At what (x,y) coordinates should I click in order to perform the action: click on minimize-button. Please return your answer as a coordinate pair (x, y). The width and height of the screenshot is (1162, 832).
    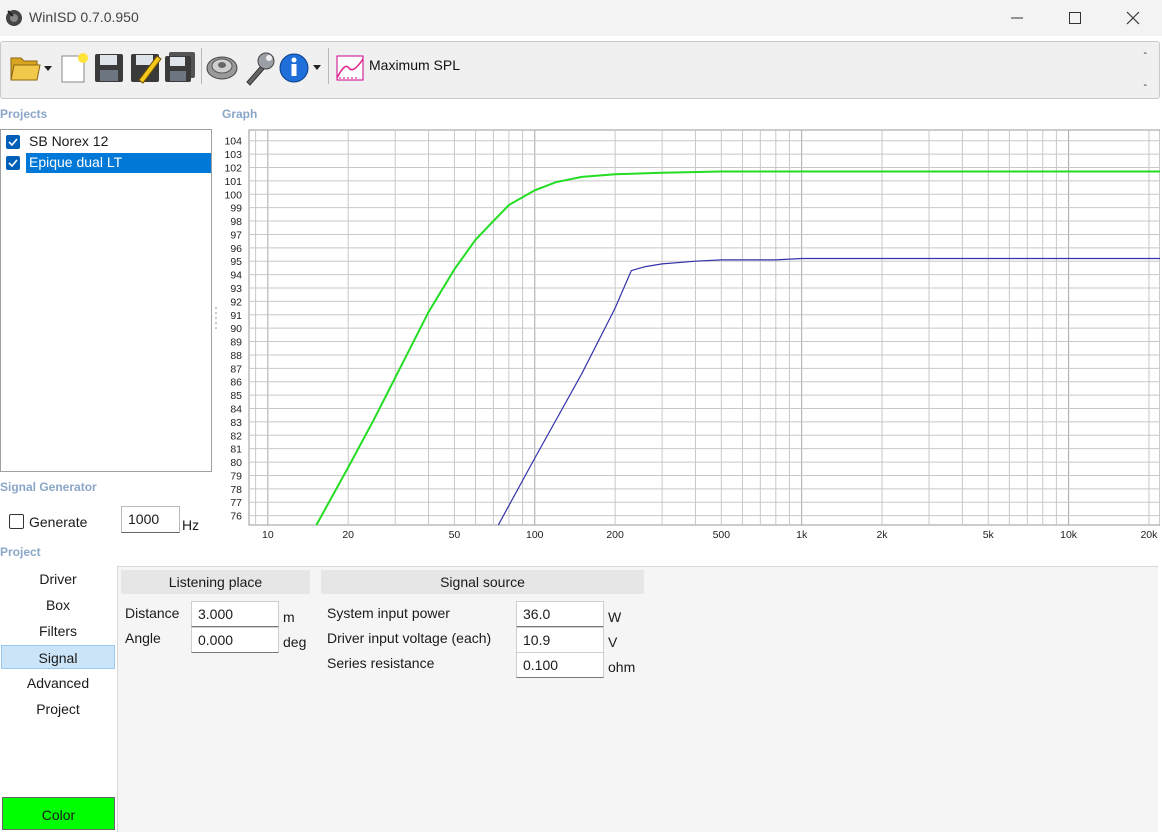
    Looking at the image, I should click on (1017, 18).